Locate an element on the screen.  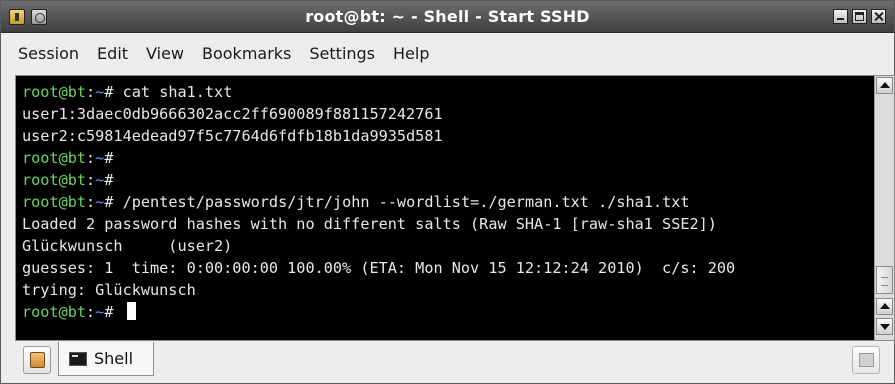
vertical-scrollbar is located at coordinates (884, 208).